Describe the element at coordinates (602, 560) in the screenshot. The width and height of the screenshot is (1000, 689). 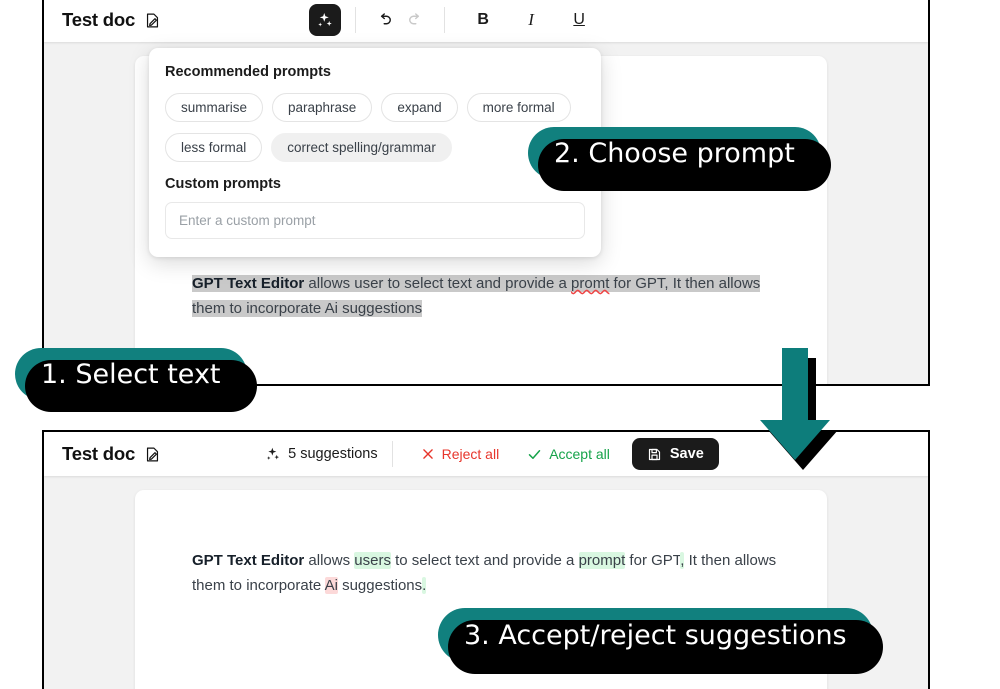
I see `suggestion-insert-prompt: prompt` at that location.